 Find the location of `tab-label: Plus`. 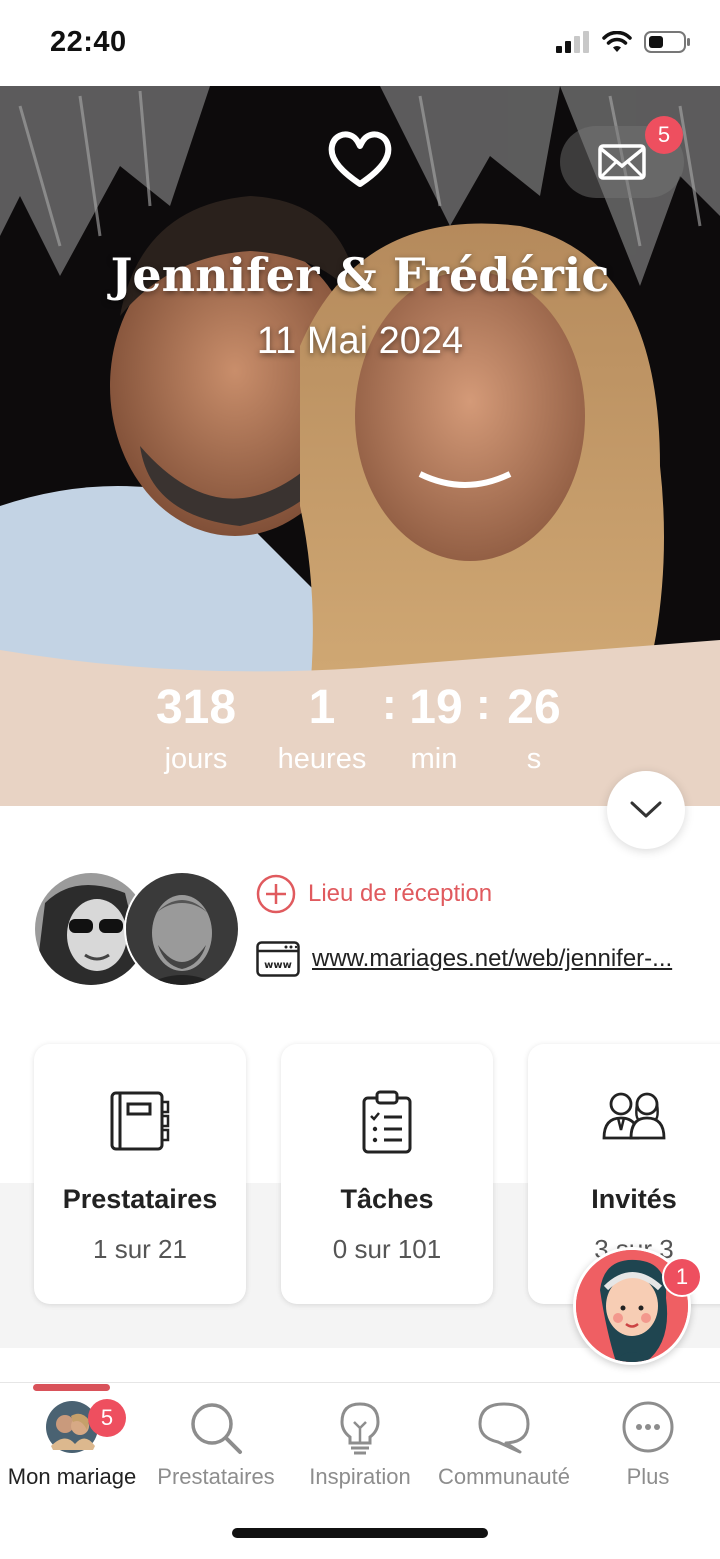

tab-label: Plus is located at coordinates (648, 1476).